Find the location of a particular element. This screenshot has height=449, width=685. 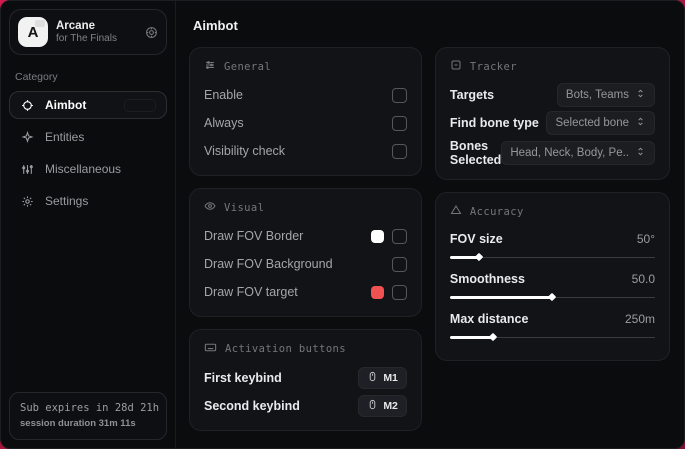

card-title: Accuracy is located at coordinates (496, 211).